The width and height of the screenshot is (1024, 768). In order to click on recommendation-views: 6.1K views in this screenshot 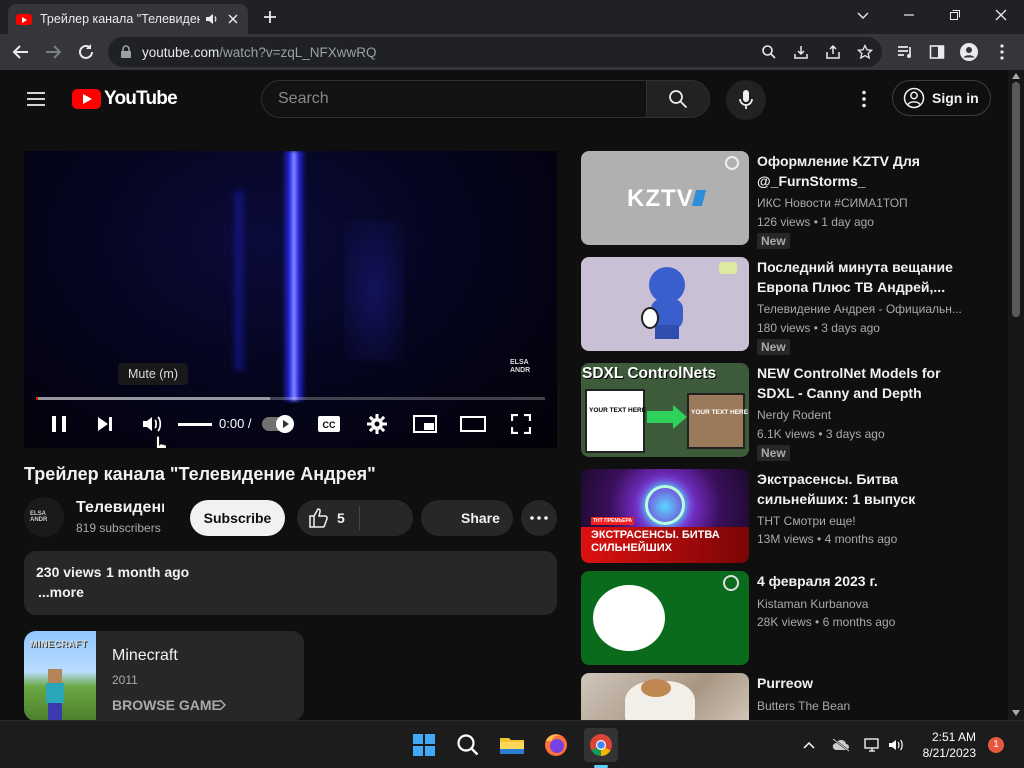, I will do `click(786, 434)`.